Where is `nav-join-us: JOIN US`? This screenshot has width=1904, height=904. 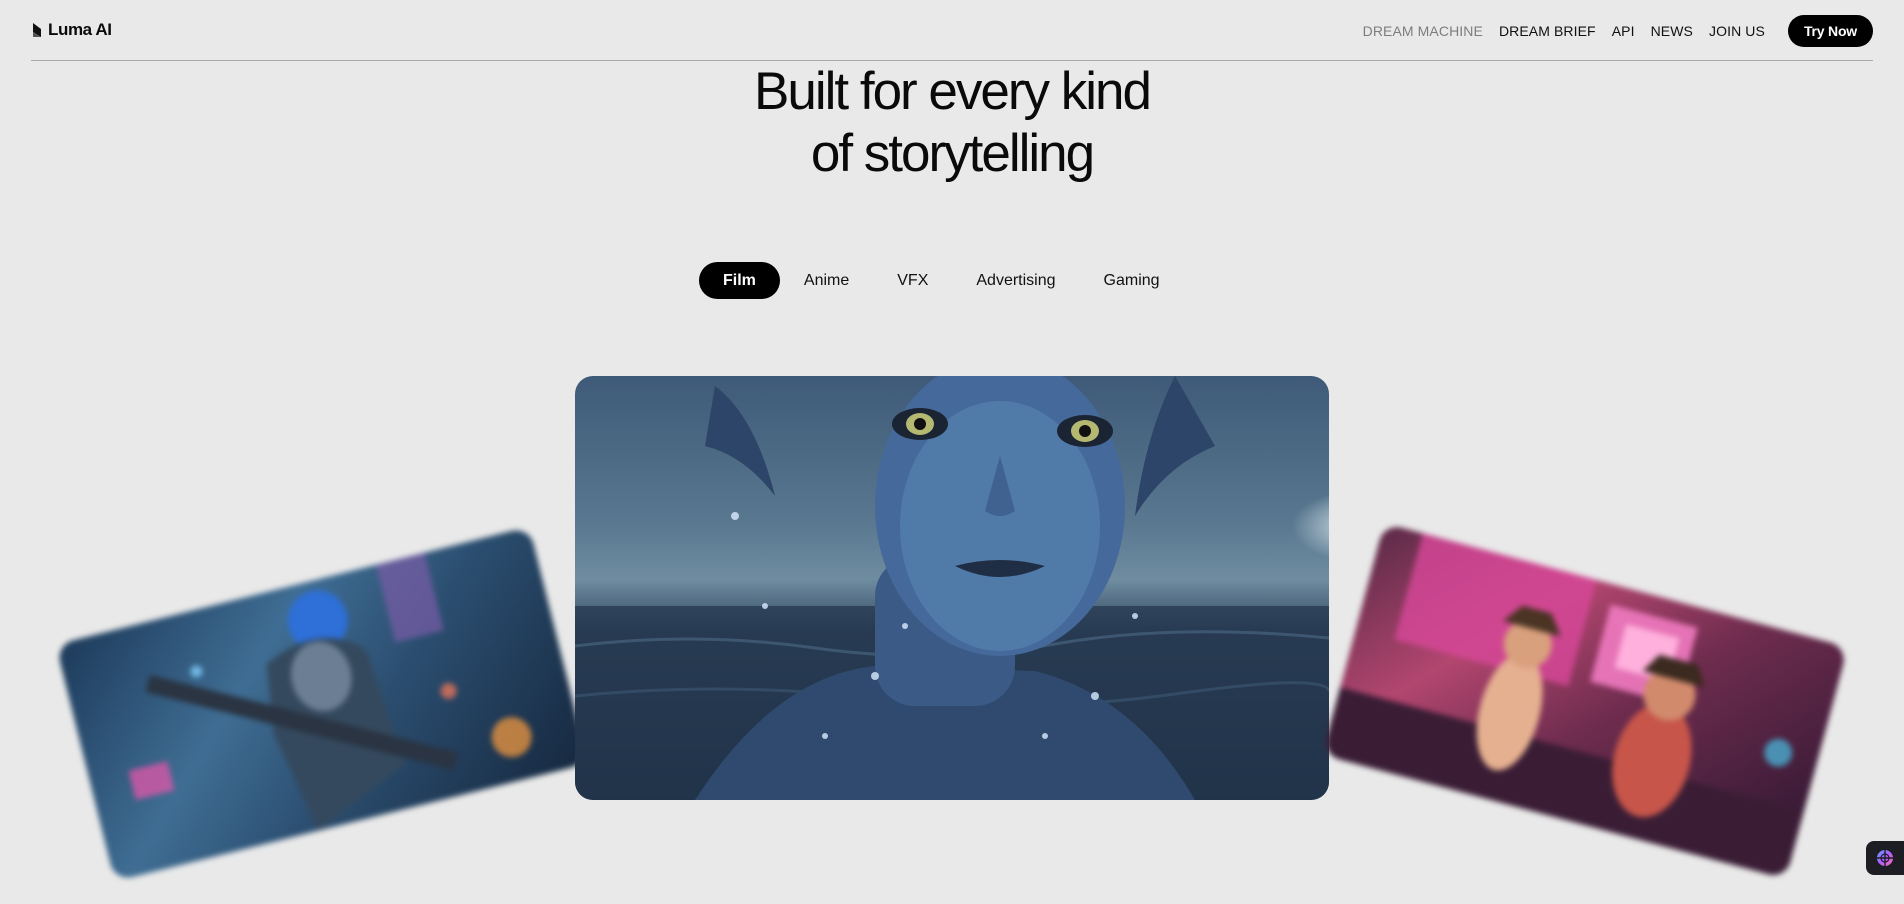
nav-join-us: JOIN US is located at coordinates (1737, 31).